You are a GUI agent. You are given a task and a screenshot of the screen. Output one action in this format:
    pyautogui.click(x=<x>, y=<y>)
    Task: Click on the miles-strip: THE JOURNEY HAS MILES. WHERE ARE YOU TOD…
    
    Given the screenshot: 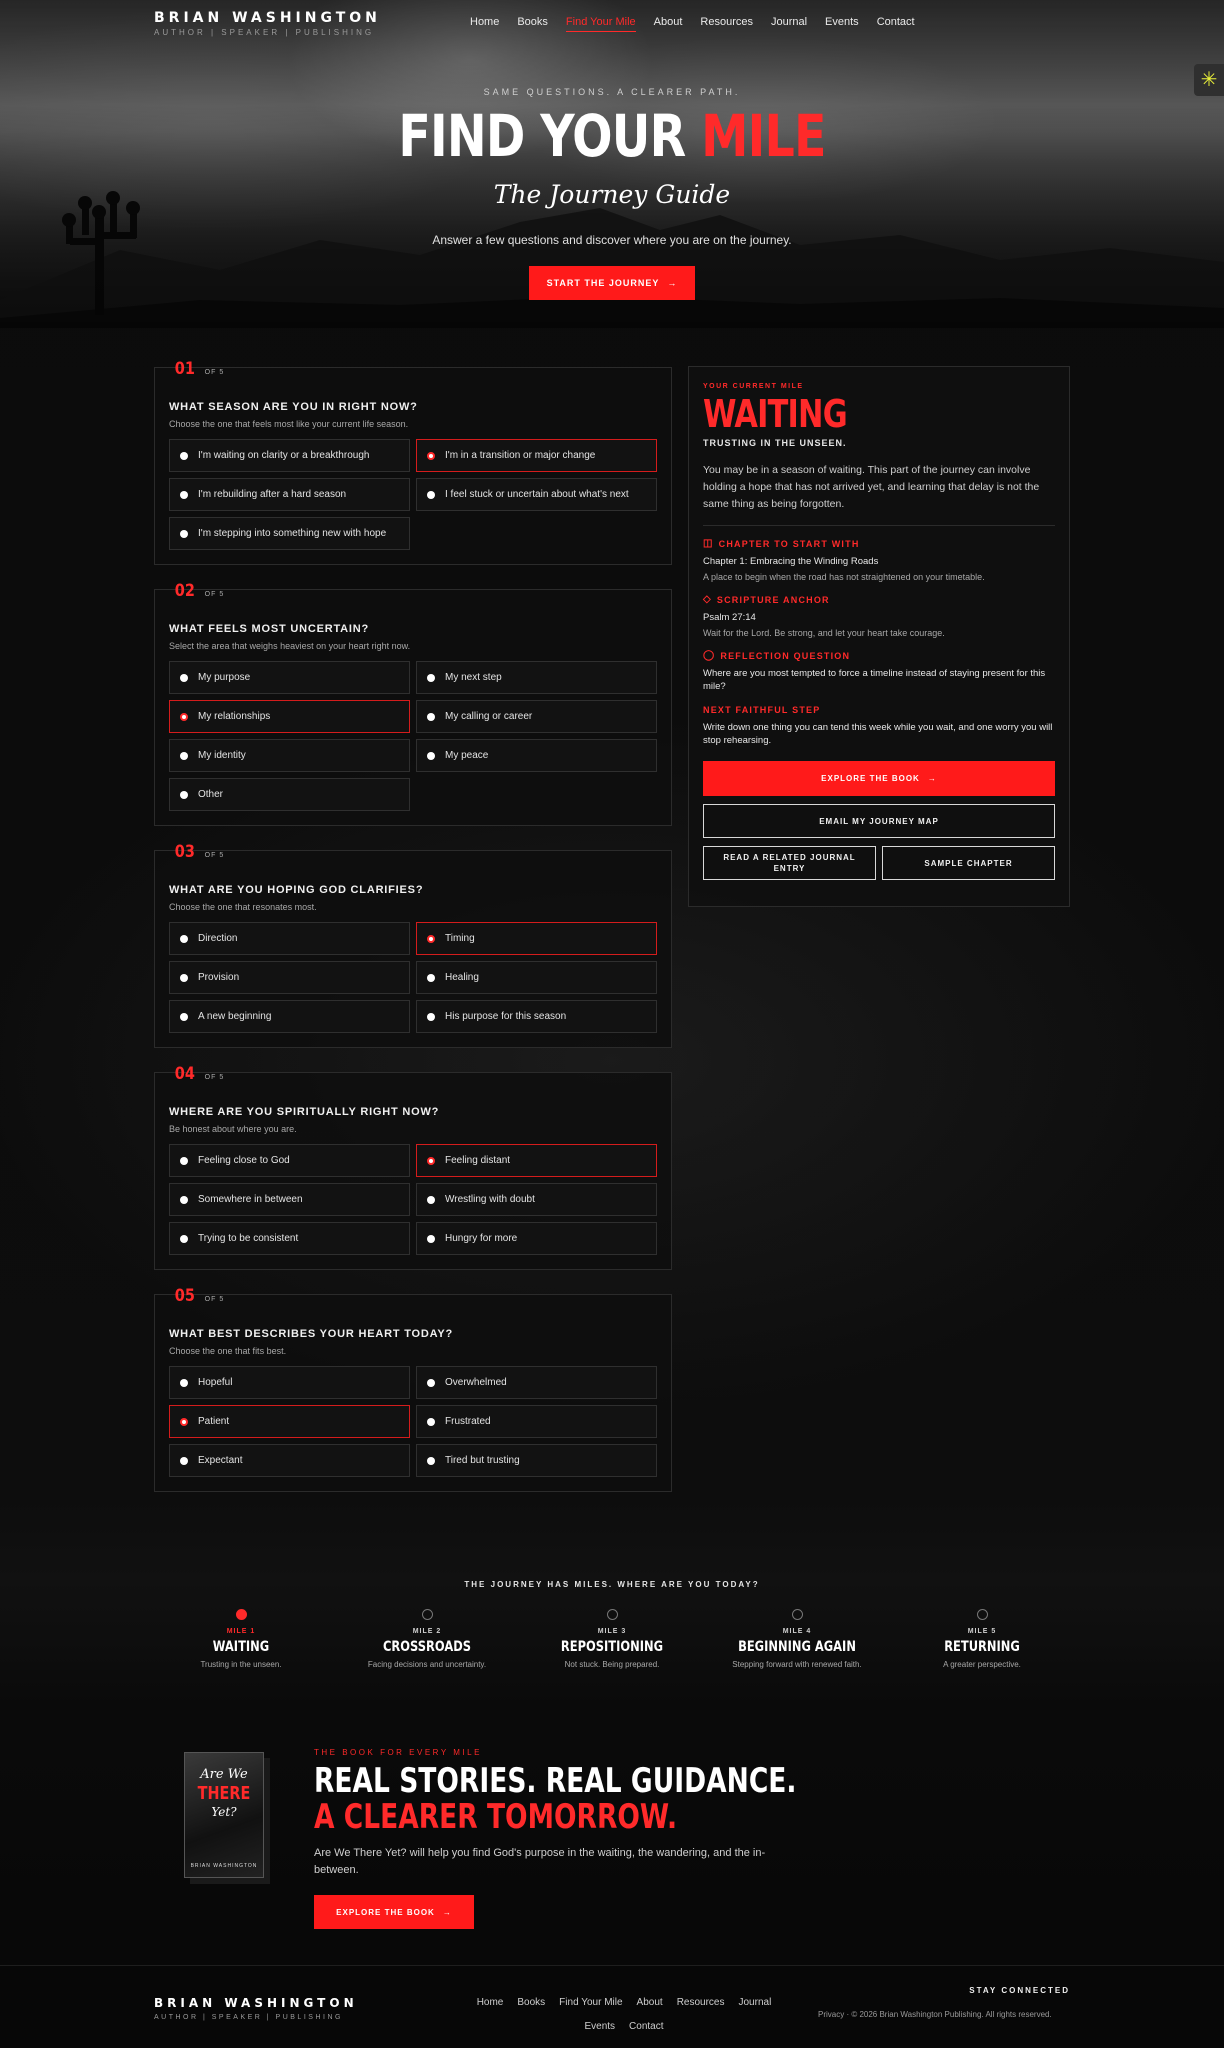 What is the action you would take?
    pyautogui.click(x=612, y=1633)
    